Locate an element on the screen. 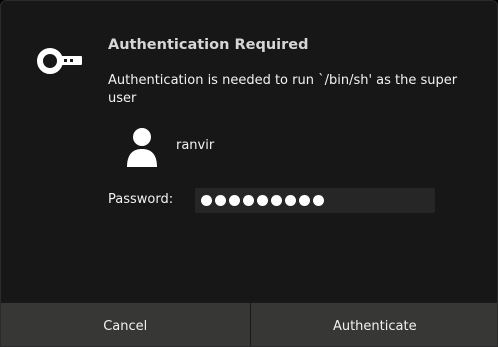 The image size is (498, 347). password-mask is located at coordinates (262, 200).